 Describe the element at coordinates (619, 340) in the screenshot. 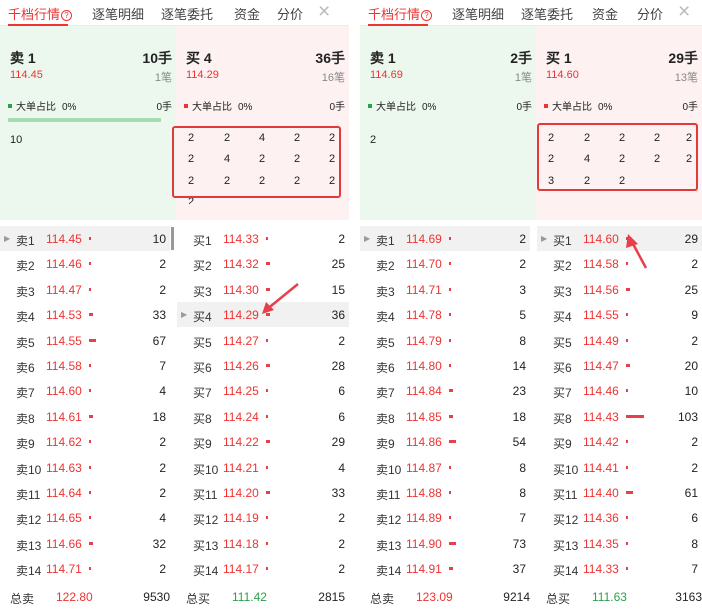

I see `bid-level-row: 买5 114.49 2` at that location.